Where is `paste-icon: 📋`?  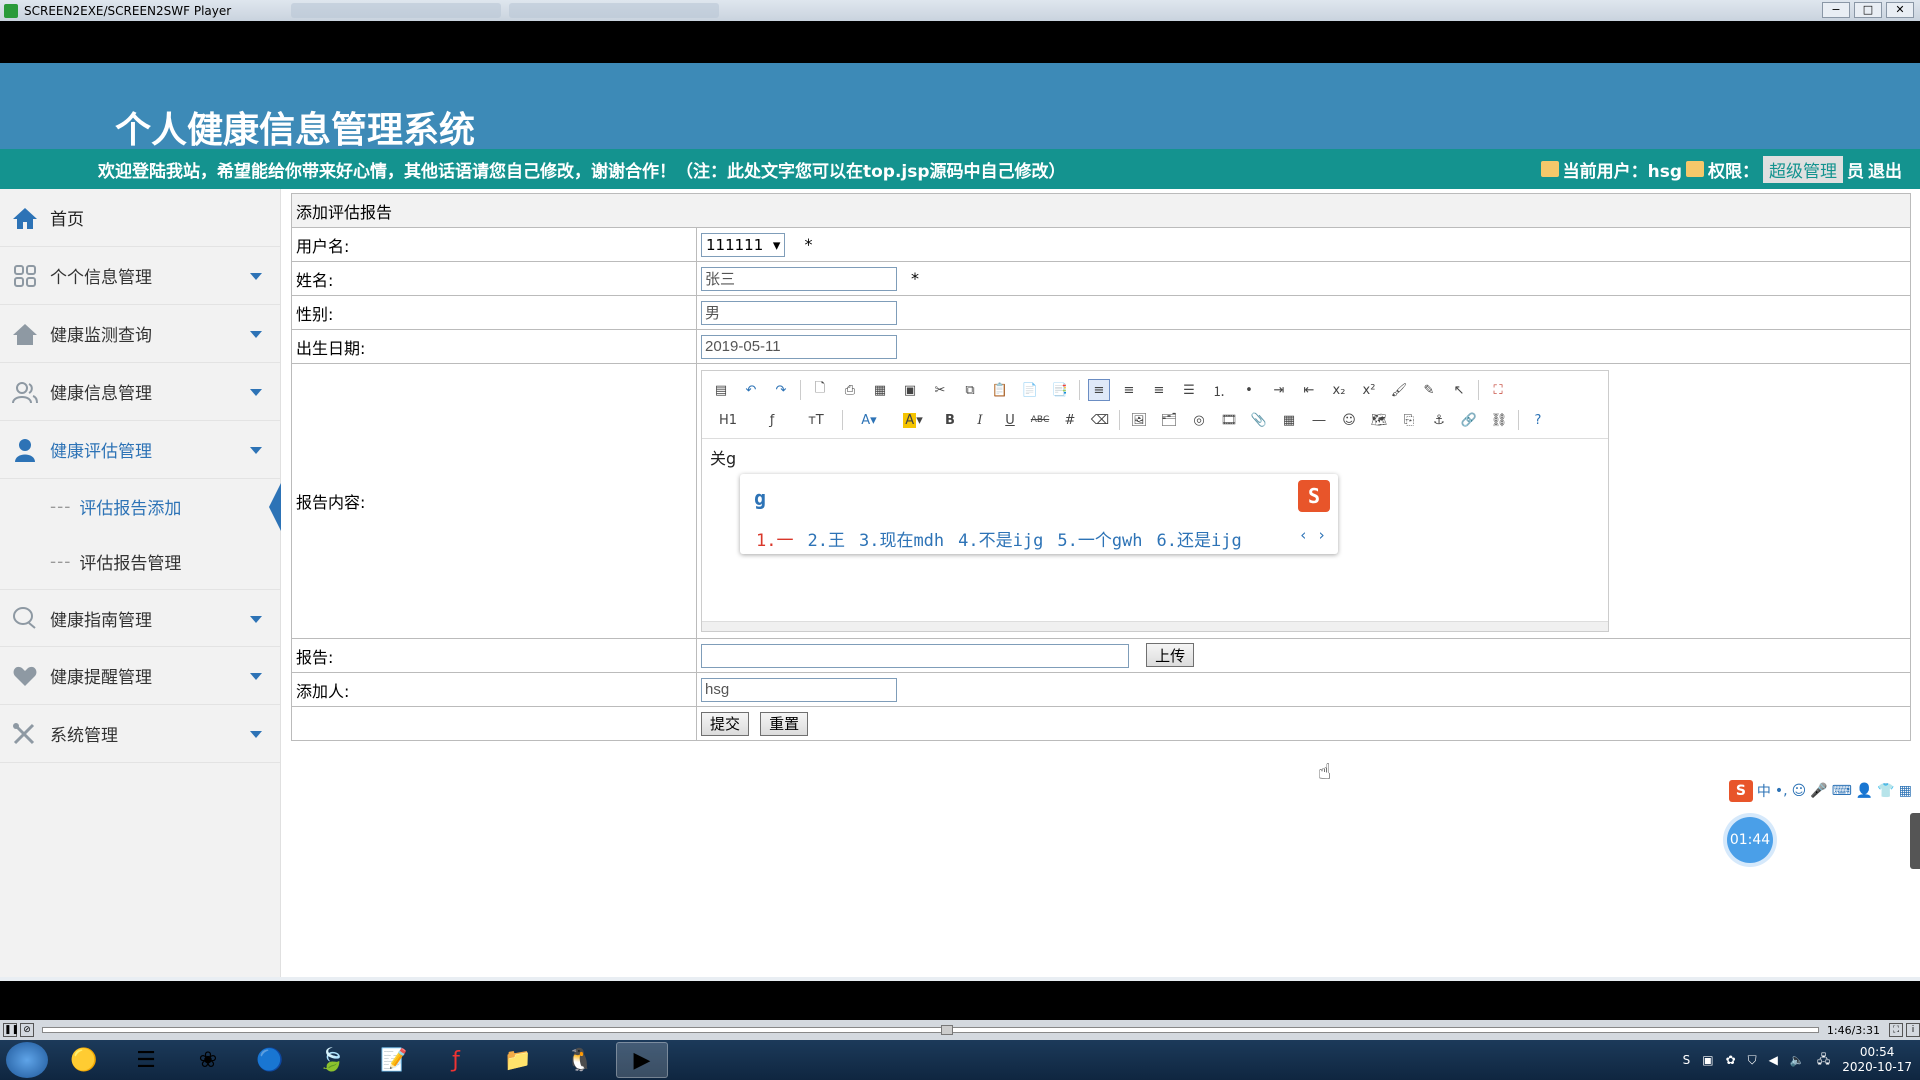
paste-icon: 📋 is located at coordinates (1000, 390).